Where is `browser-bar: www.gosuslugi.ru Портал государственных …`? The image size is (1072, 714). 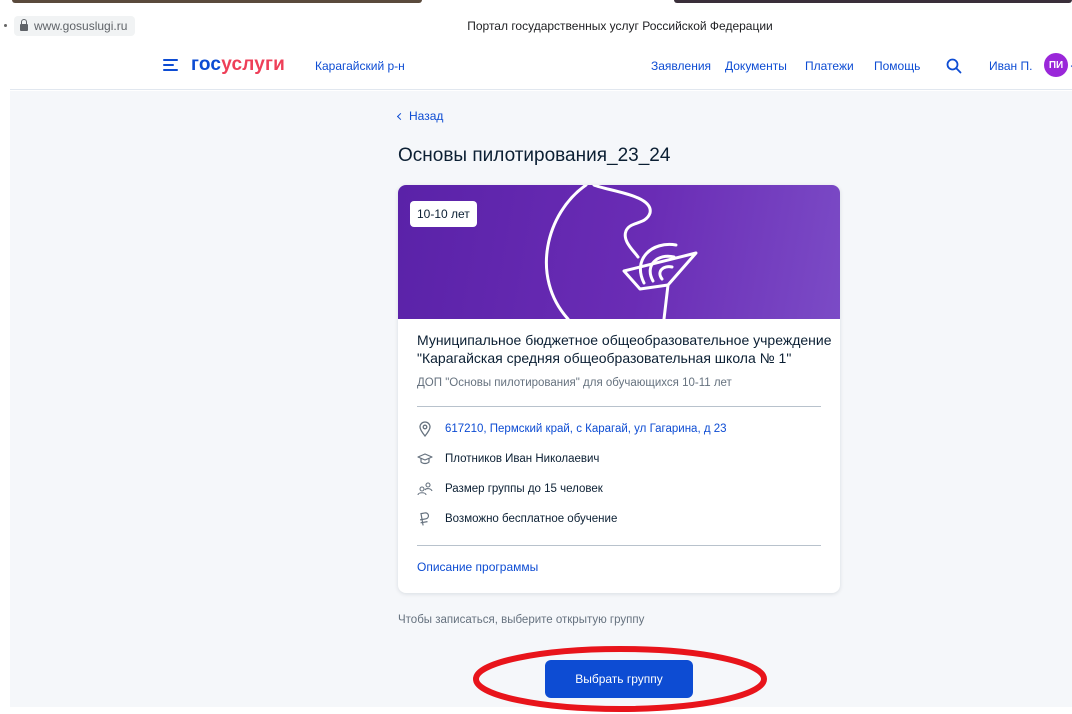 browser-bar: www.gosuslugi.ru Портал государственных … is located at coordinates (536, 21).